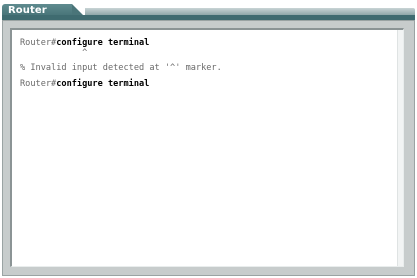 The width and height of the screenshot is (417, 278). I want to click on terminal-line: ^, so click(54, 53).